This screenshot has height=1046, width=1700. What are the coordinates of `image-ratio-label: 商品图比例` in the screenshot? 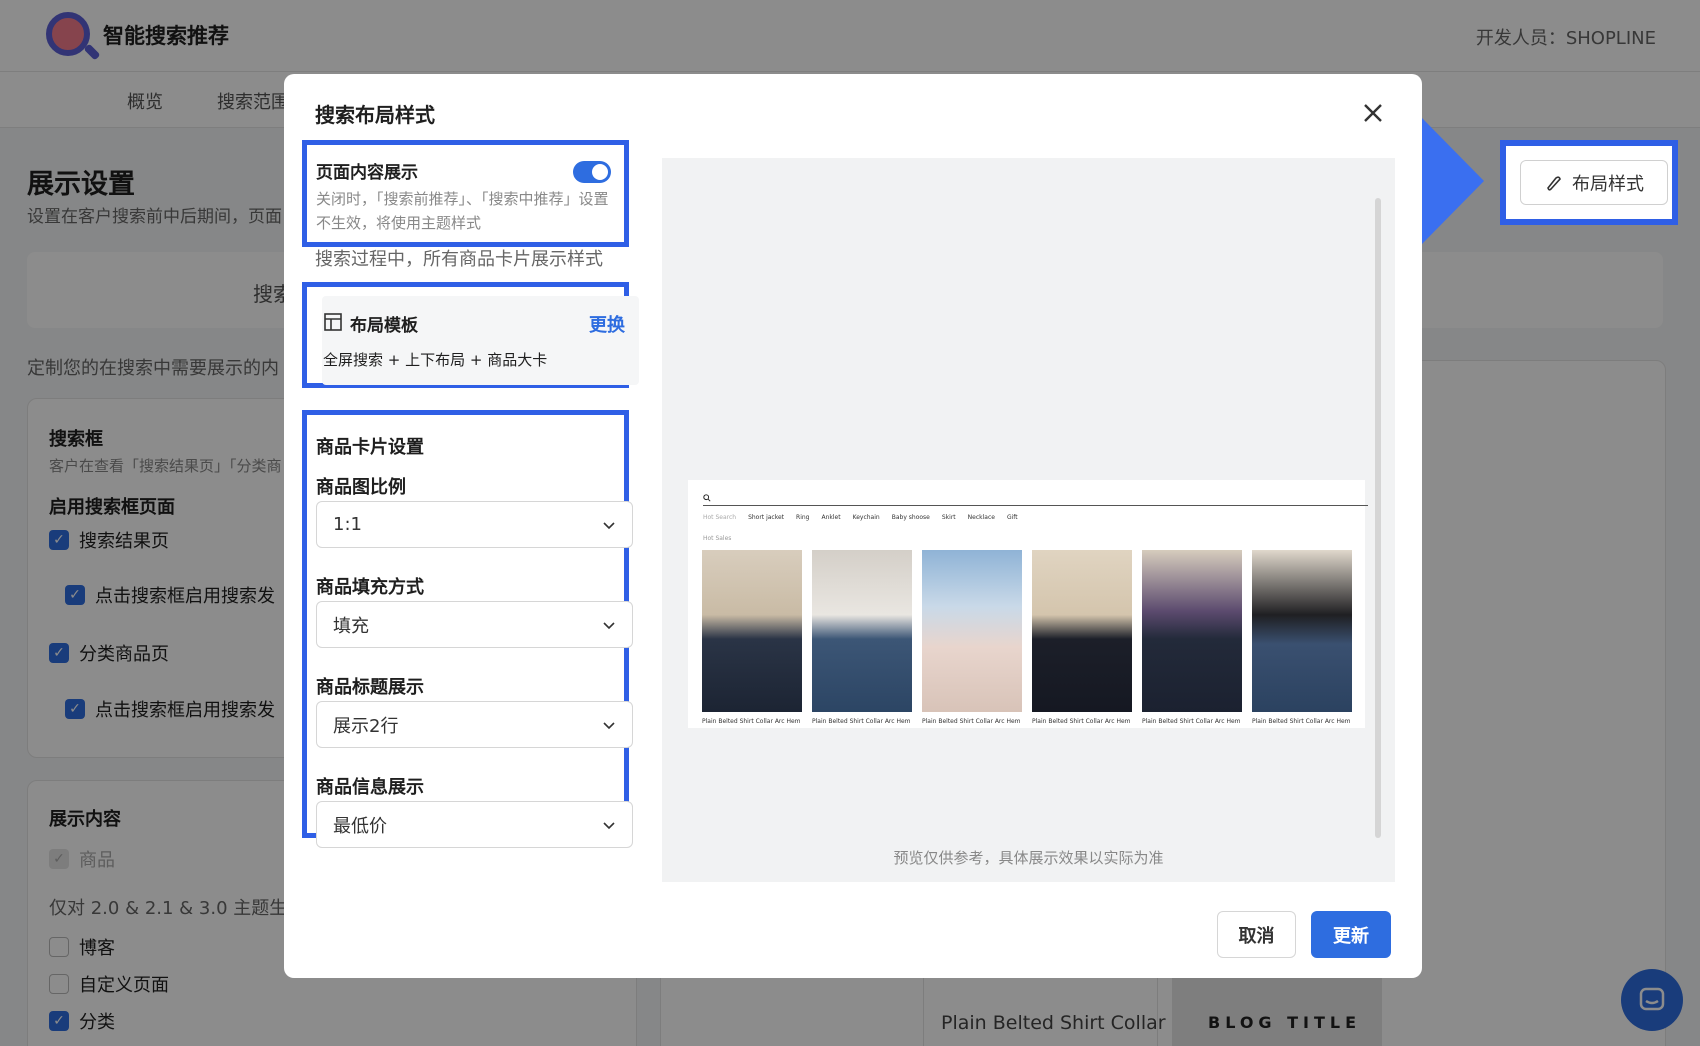 It's located at (361, 487).